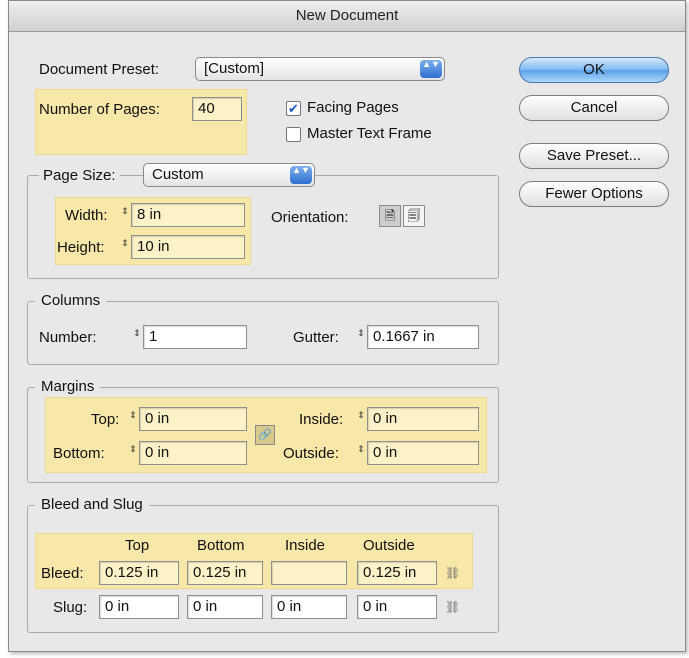 This screenshot has width=689, height=658. I want to click on margin-top-label: Top:, so click(105, 419).